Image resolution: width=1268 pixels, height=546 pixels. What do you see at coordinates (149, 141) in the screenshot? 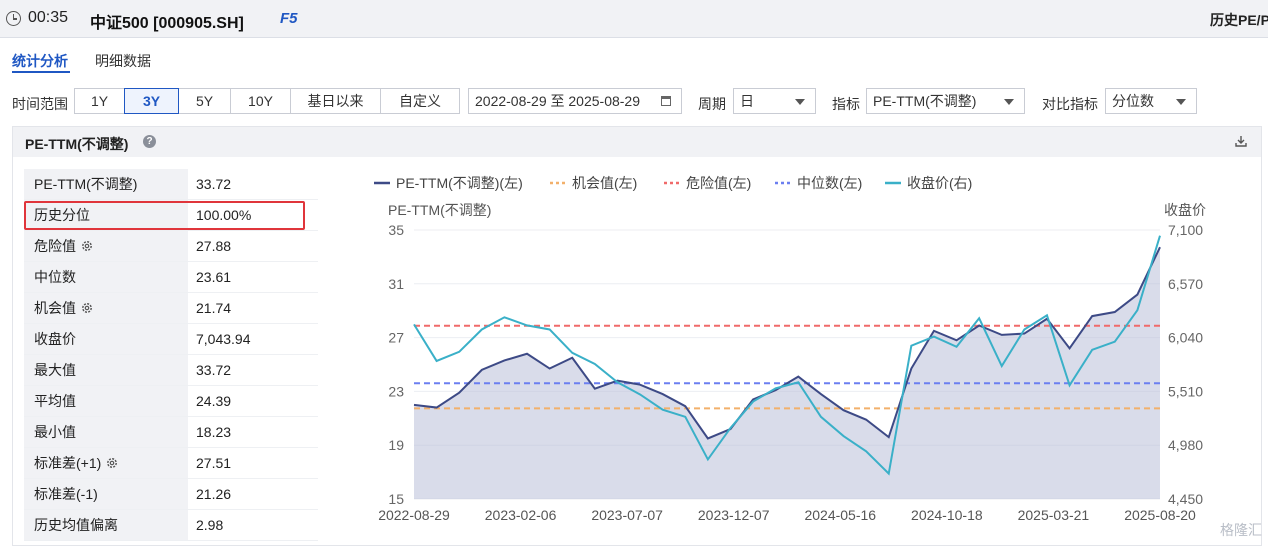
I see `help-icon: ?` at bounding box center [149, 141].